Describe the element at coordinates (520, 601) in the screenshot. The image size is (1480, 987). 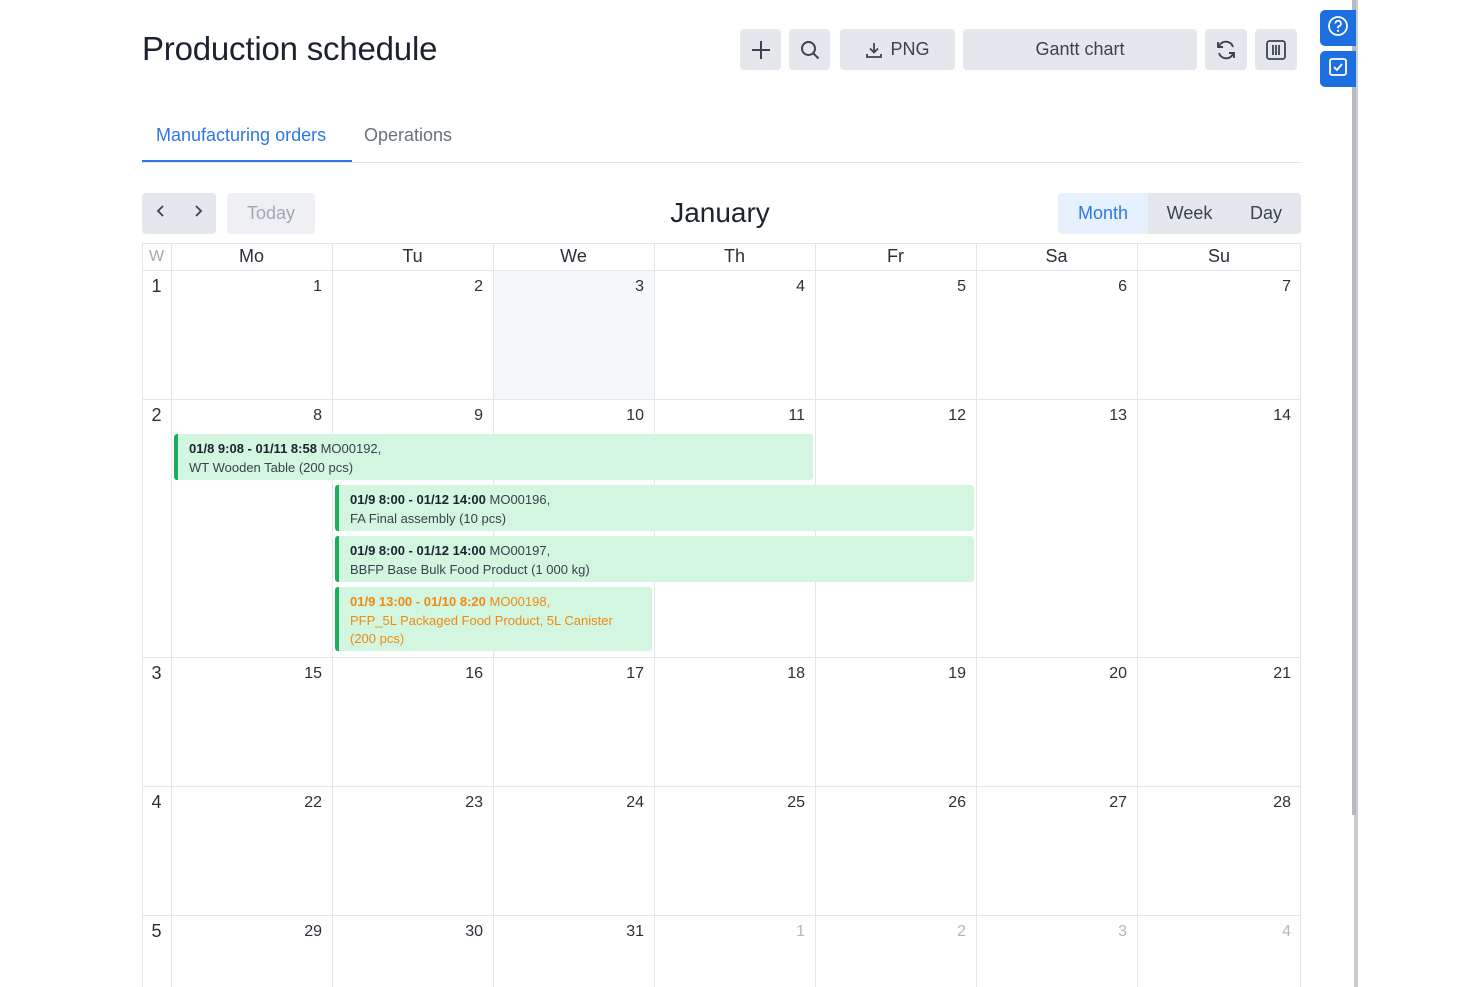
I see `event-ref: MO00198,` at that location.